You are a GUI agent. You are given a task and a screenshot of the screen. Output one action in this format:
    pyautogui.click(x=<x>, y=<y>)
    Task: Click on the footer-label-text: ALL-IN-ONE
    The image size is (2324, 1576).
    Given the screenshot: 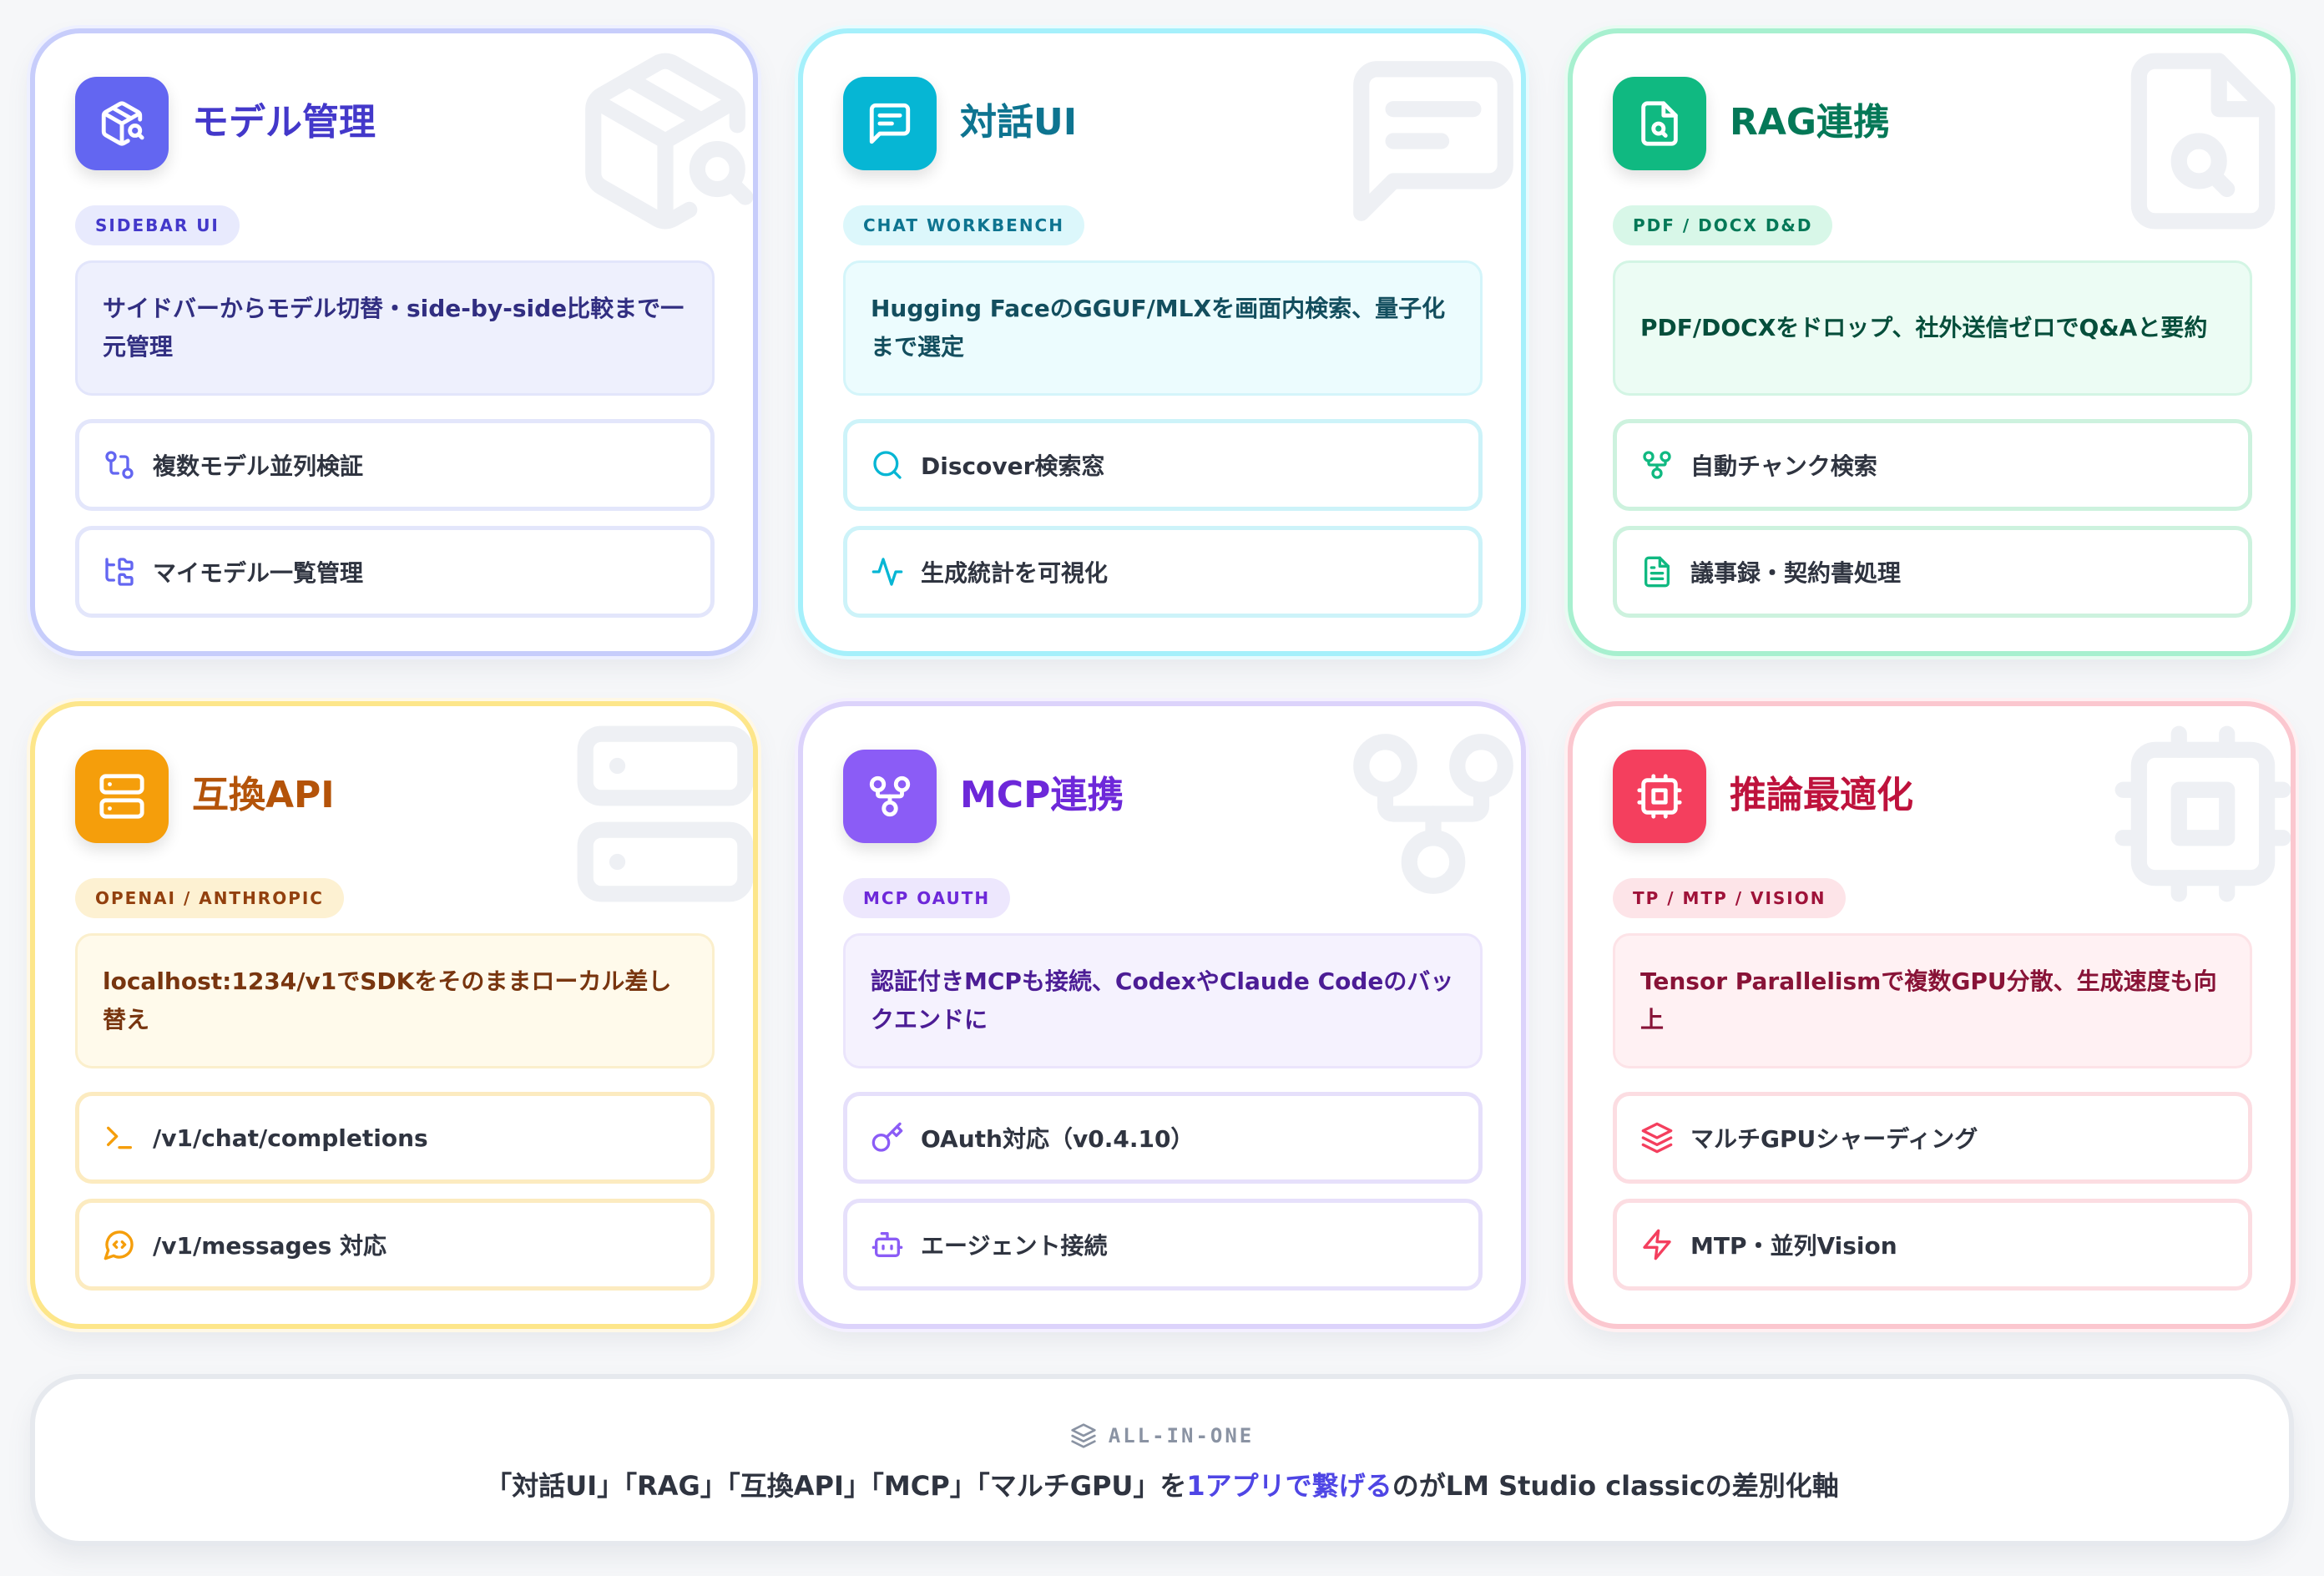 What is the action you would take?
    pyautogui.click(x=1181, y=1435)
    